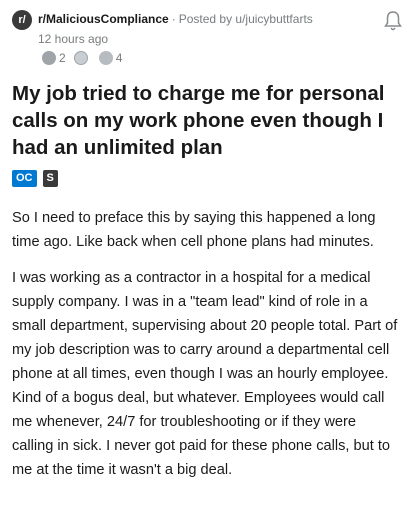 This screenshot has width=410, height=531. What do you see at coordinates (22, 20) in the screenshot?
I see `subreddit-icon: r/` at bounding box center [22, 20].